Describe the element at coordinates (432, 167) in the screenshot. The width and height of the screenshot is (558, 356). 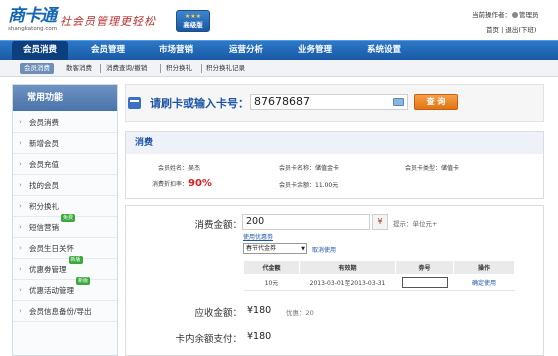
I see `card-type-field: 会员卡类型：储值卡` at that location.